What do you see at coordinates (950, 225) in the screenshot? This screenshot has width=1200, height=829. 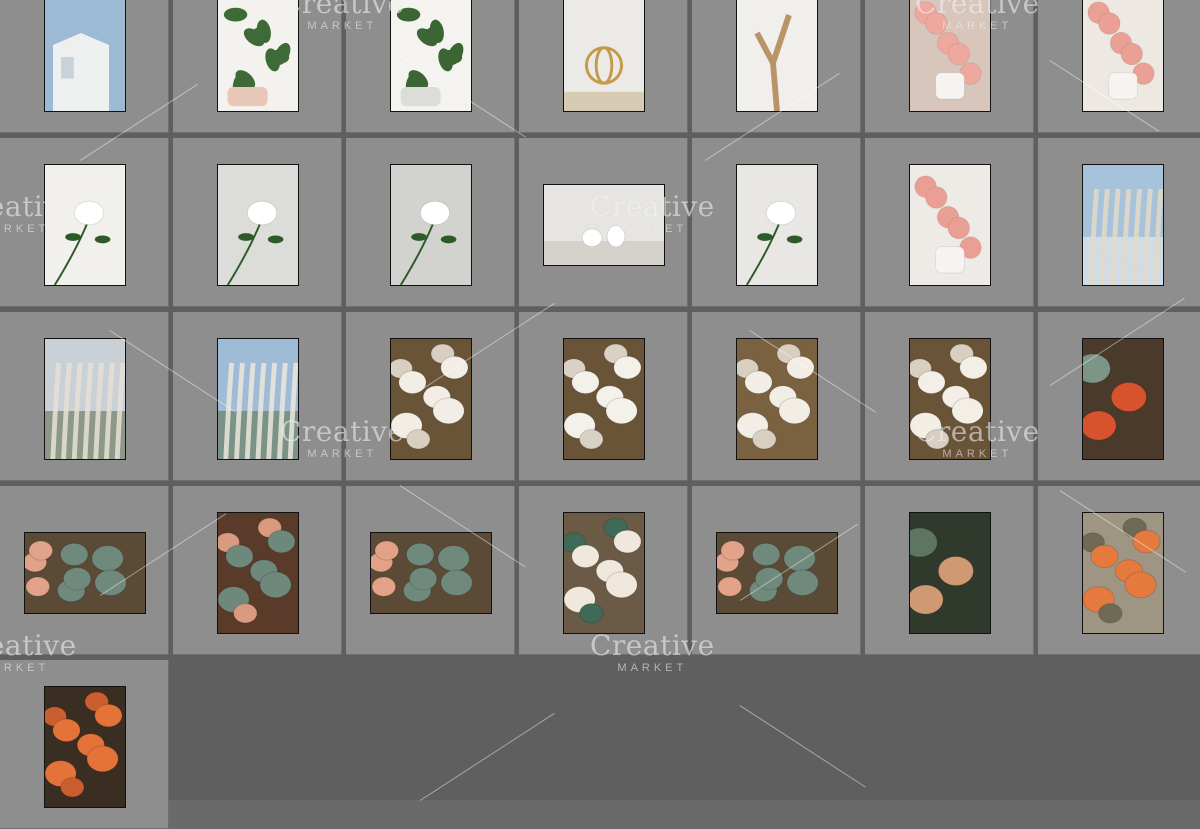 I see `thumbnail-image-pink-roses-leaves` at bounding box center [950, 225].